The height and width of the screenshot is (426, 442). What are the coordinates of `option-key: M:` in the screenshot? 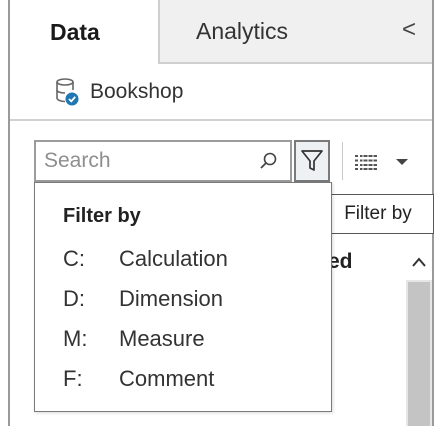 It's located at (75, 338).